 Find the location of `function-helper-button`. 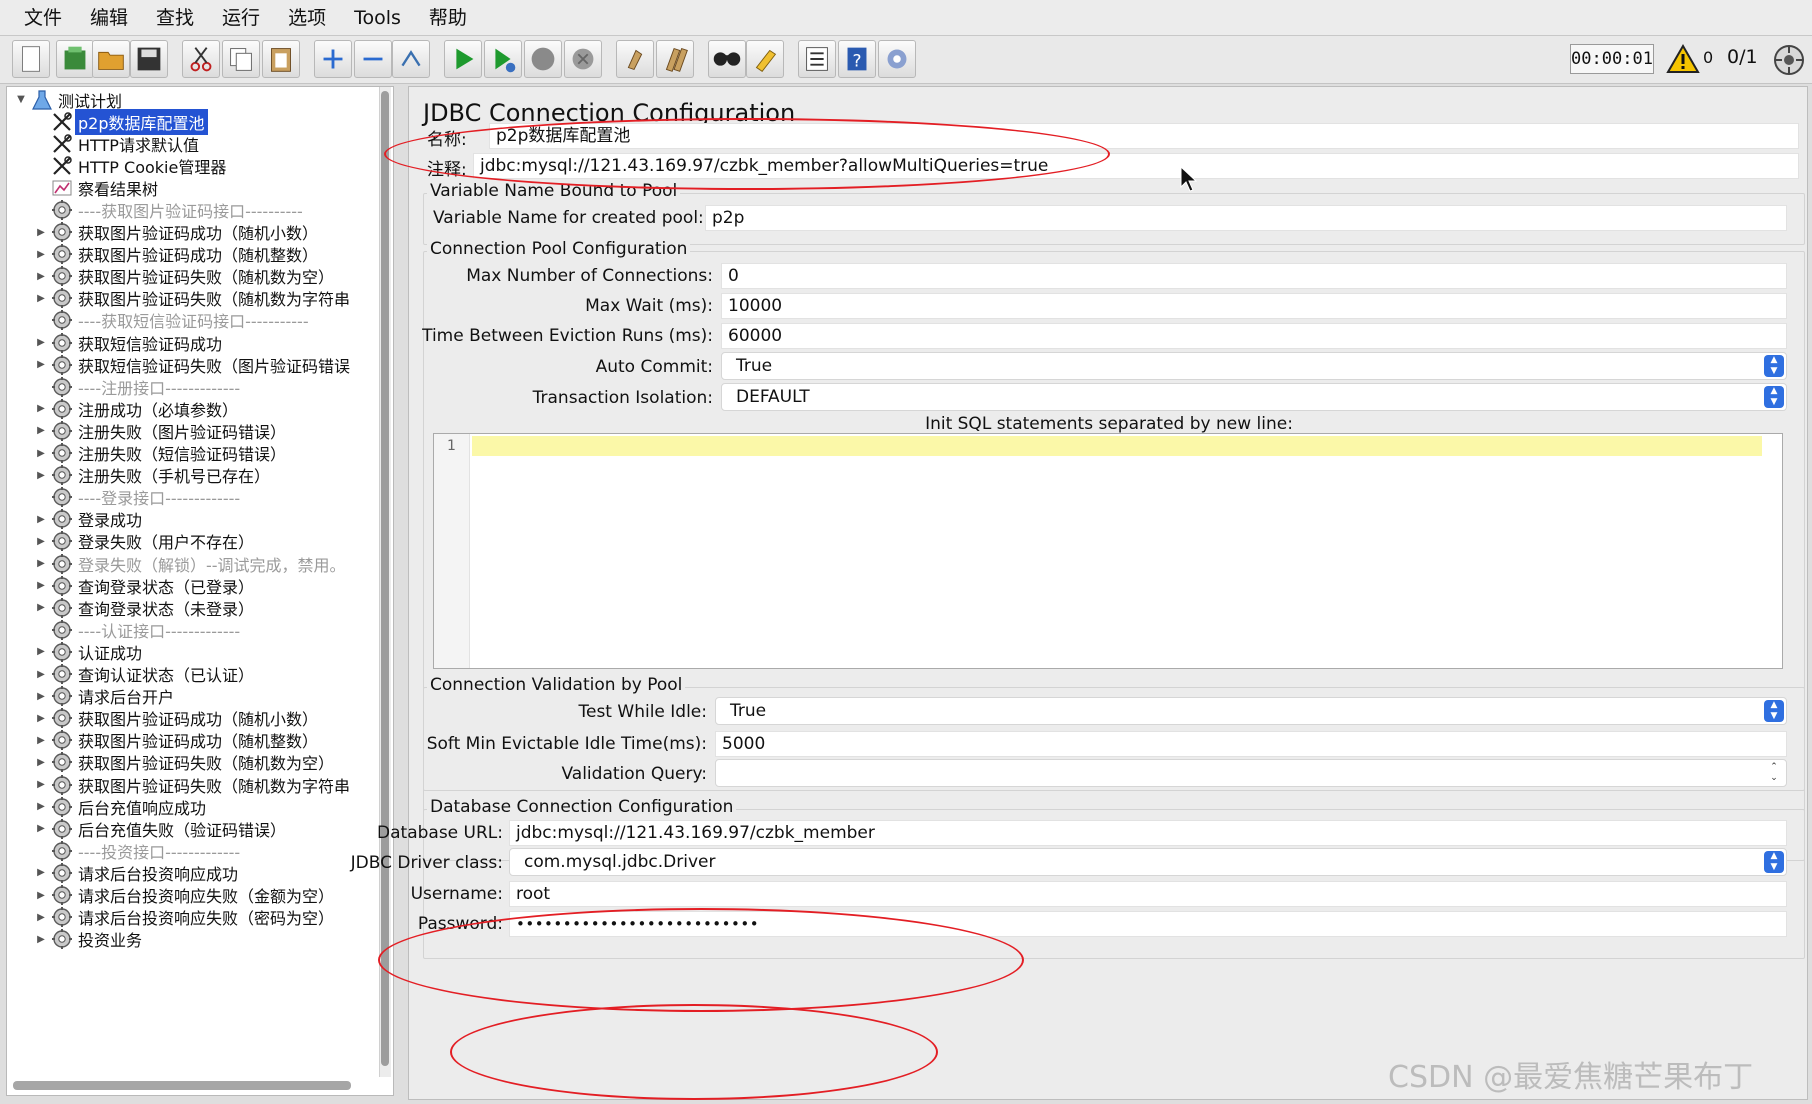

function-helper-button is located at coordinates (817, 59).